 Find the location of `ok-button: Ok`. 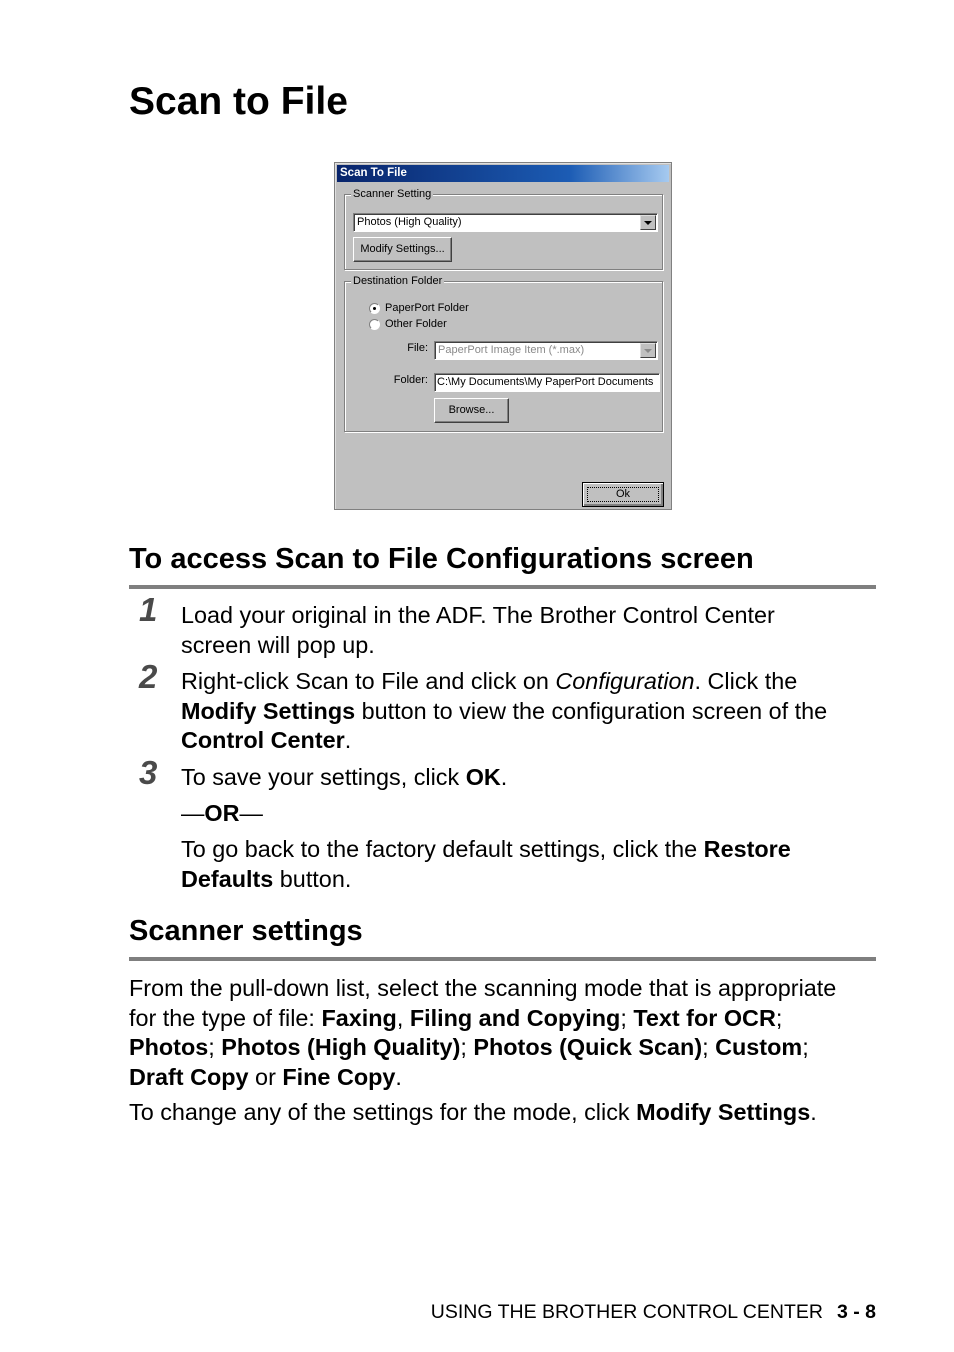

ok-button: Ok is located at coordinates (623, 494).